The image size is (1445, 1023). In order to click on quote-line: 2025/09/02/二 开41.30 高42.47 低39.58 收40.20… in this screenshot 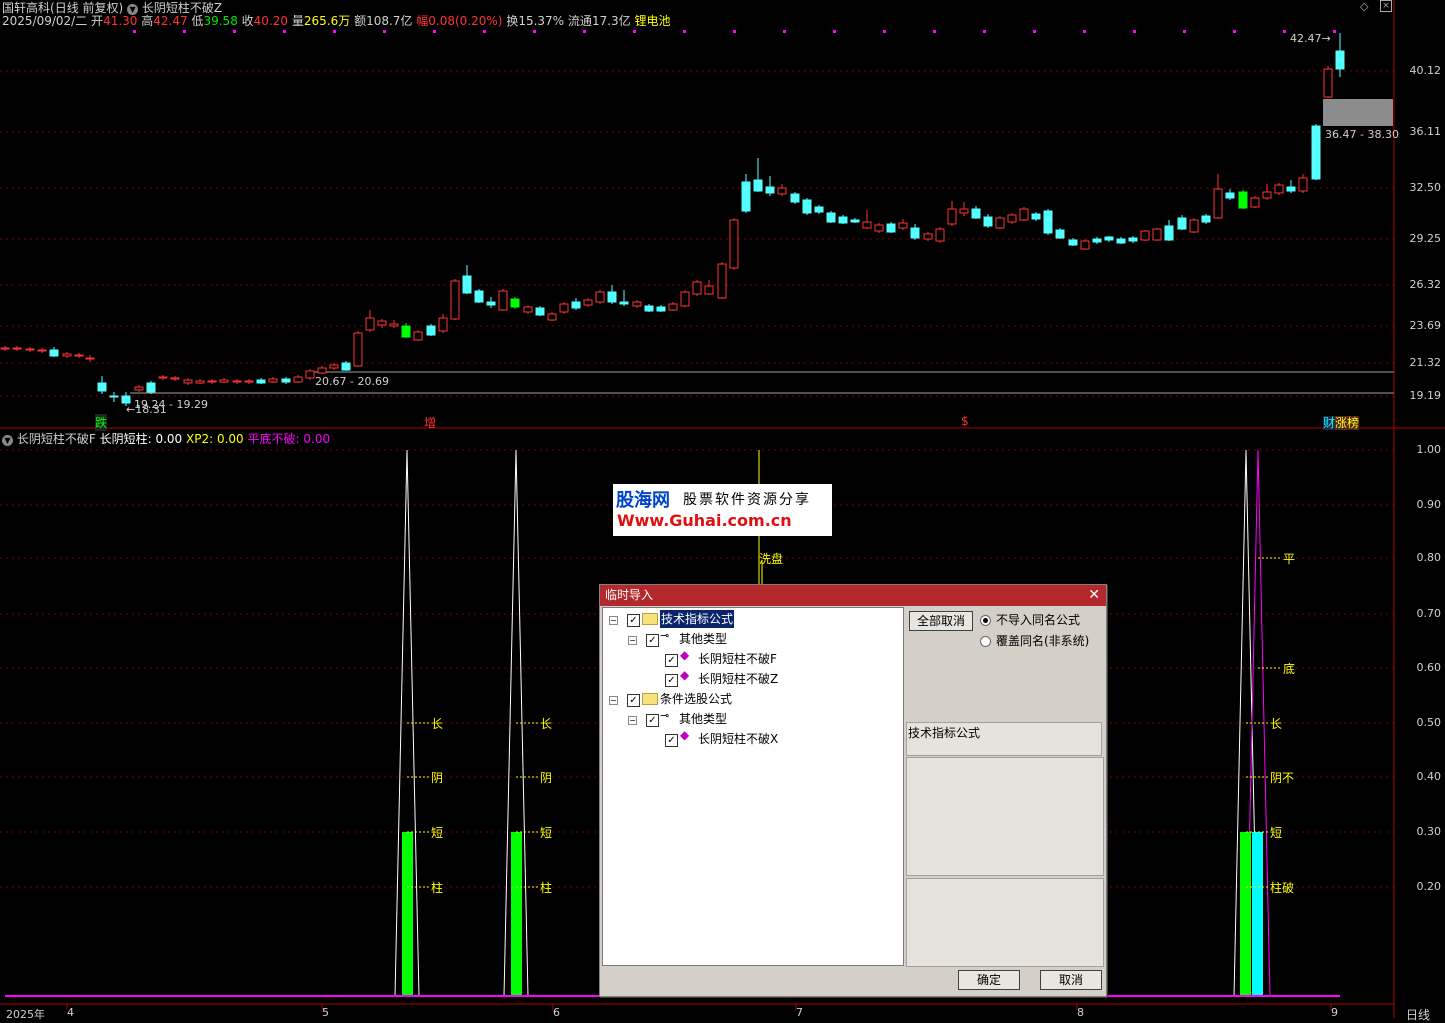, I will do `click(336, 20)`.